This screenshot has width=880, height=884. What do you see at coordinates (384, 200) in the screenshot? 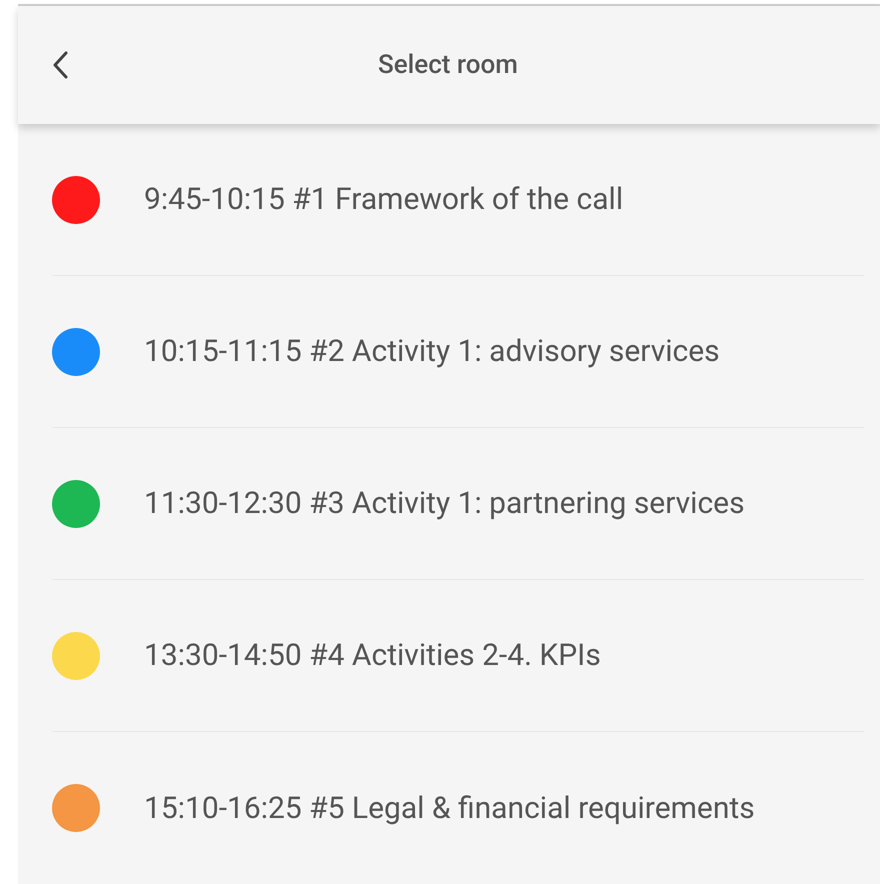
I see `room-label: 9:45-10:15 #1 Framework of the call` at bounding box center [384, 200].